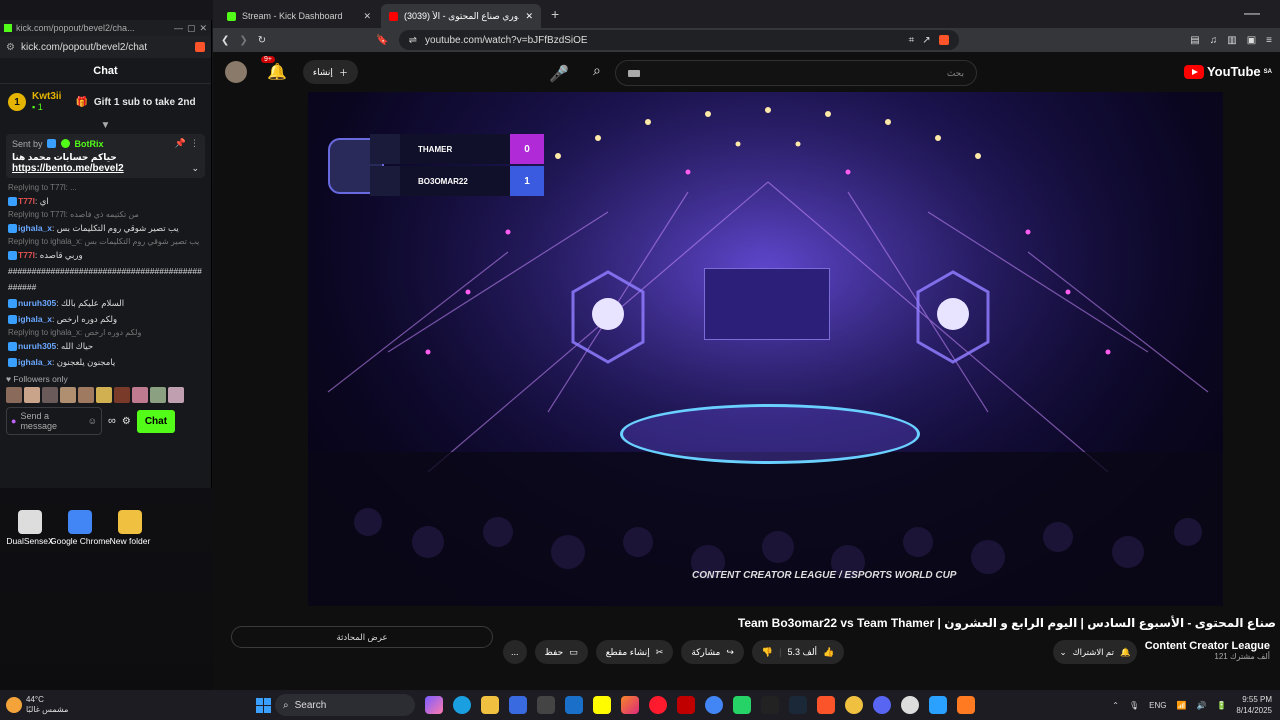  I want to click on chevron-down-icon: ▼, so click(105, 125).